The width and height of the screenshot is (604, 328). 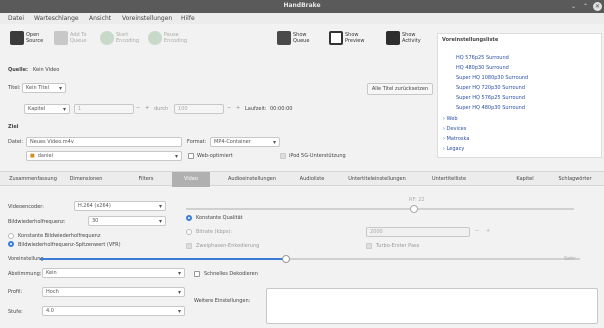 What do you see at coordinates (113, 311) in the screenshot?
I see `level-select: 4.0` at bounding box center [113, 311].